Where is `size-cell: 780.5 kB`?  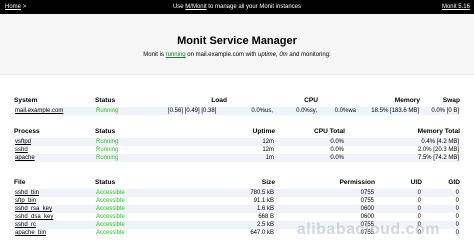 size-cell: 780.5 kB is located at coordinates (221, 193).